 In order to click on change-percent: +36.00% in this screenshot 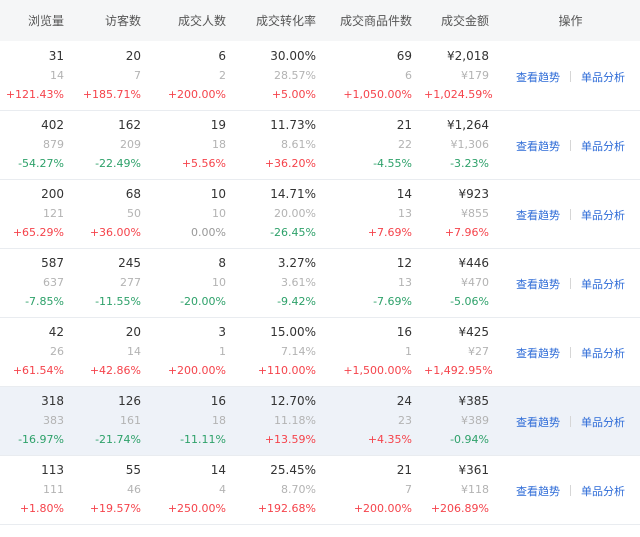, I will do `click(115, 232)`.